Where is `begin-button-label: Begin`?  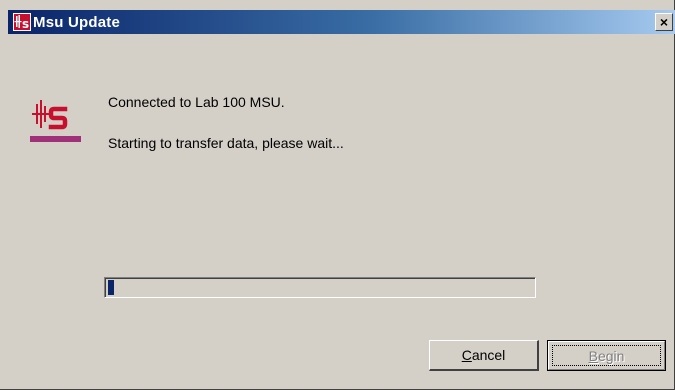 begin-button-label: Begin is located at coordinates (606, 355).